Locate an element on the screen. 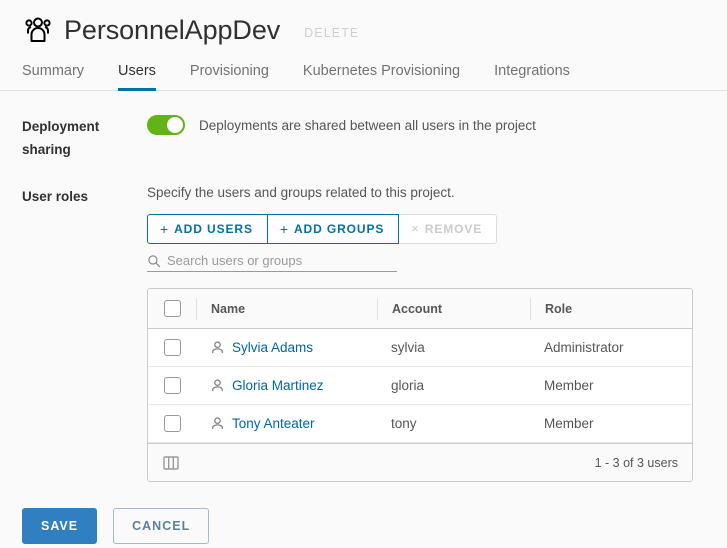 The width and height of the screenshot is (727, 548). user-roles-action-buttons: + ADD USERS + ADD GROUPS × REMOVE is located at coordinates (437, 229).